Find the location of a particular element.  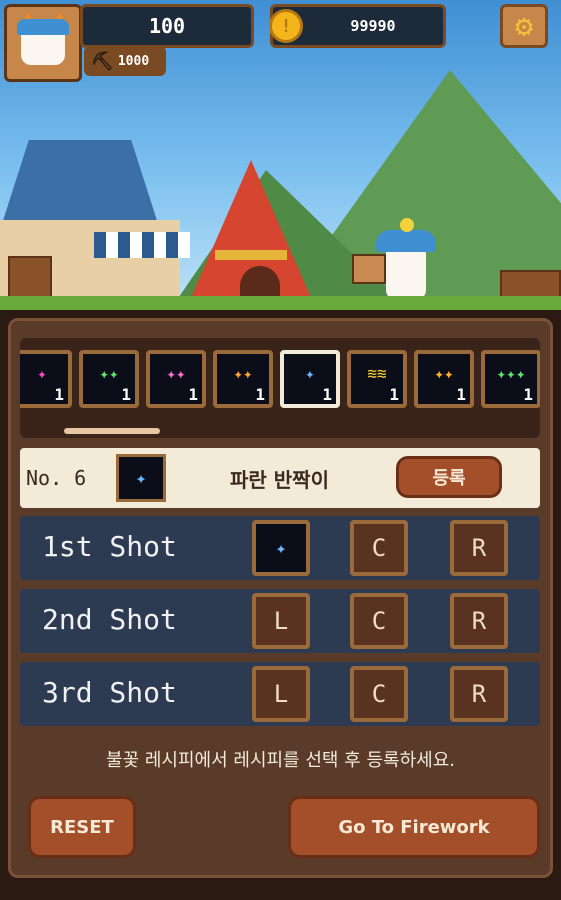

shot-2-center-slot: C is located at coordinates (379, 621).